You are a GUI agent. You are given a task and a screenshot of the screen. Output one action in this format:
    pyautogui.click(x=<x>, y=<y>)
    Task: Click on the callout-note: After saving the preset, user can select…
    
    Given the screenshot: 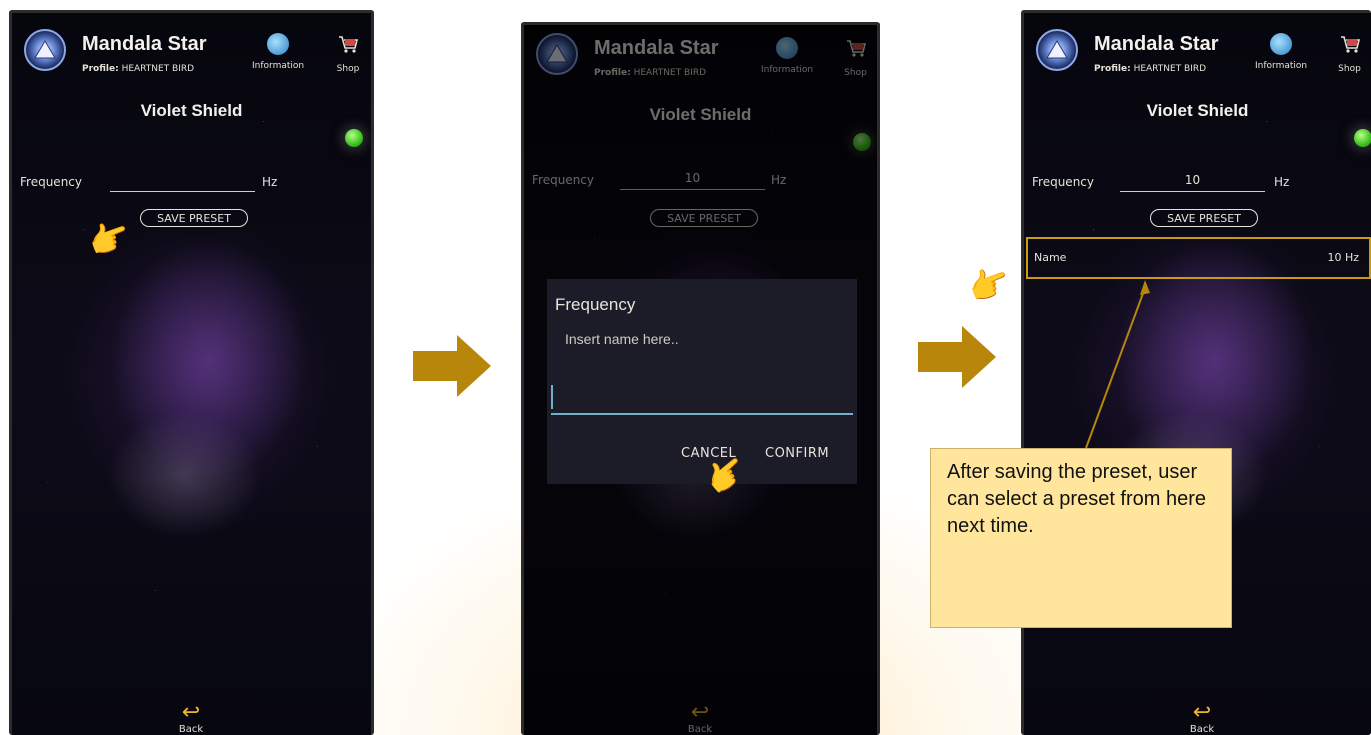 What is the action you would take?
    pyautogui.click(x=1081, y=538)
    